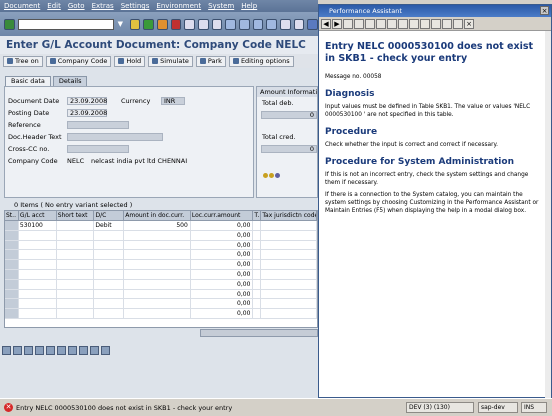  What do you see at coordinates (258, 24) in the screenshot?
I see `next-page-icon` at bounding box center [258, 24].